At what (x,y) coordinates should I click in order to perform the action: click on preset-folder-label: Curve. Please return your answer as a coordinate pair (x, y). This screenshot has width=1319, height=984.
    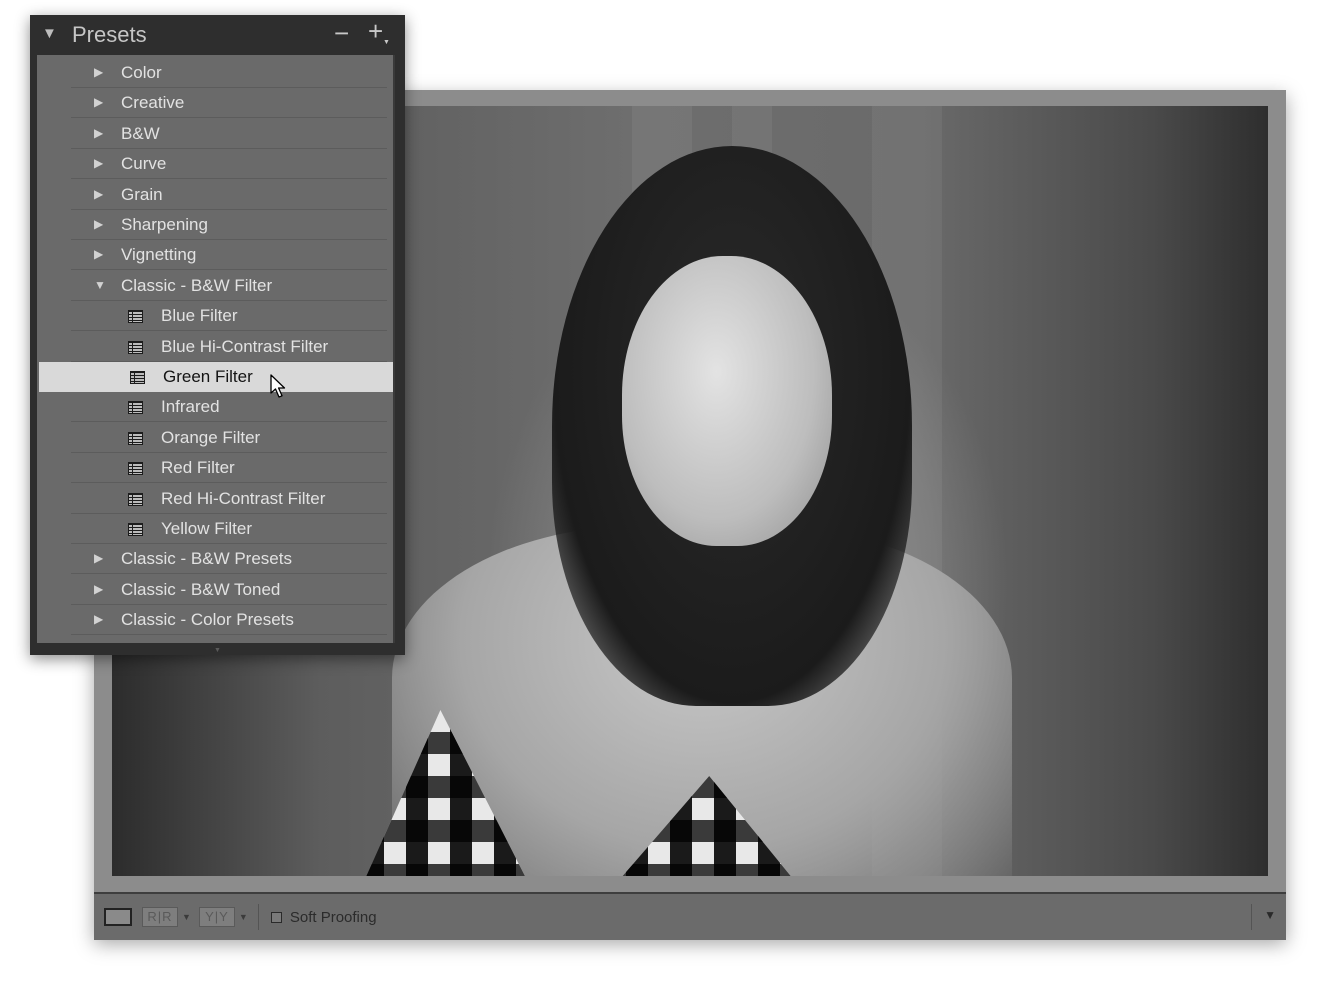
    Looking at the image, I should click on (144, 164).